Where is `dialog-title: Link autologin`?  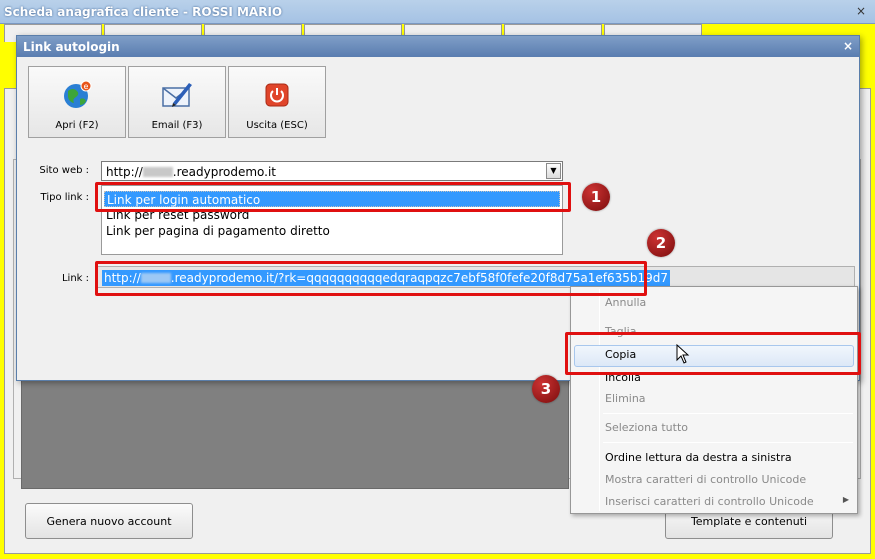
dialog-title: Link autologin is located at coordinates (71, 47).